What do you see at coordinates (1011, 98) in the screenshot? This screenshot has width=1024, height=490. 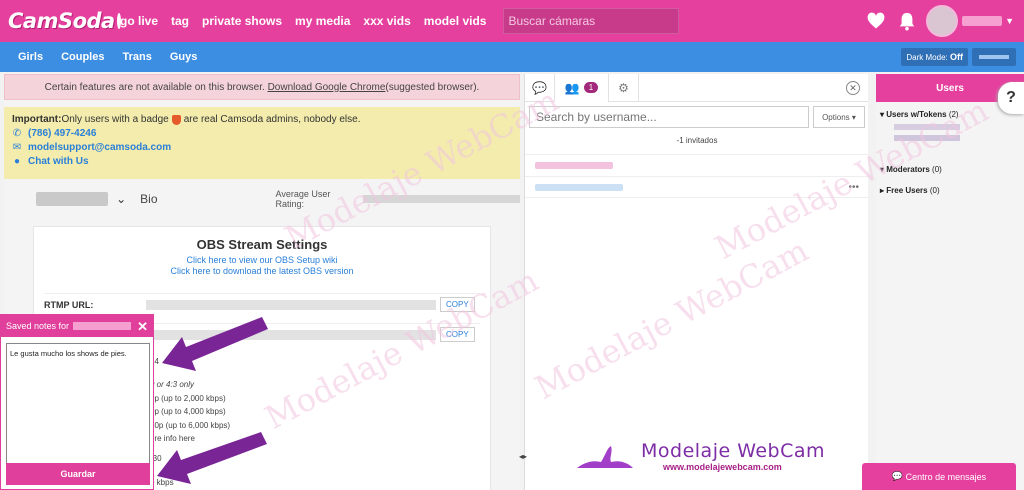 I see `help-icon: ?` at bounding box center [1011, 98].